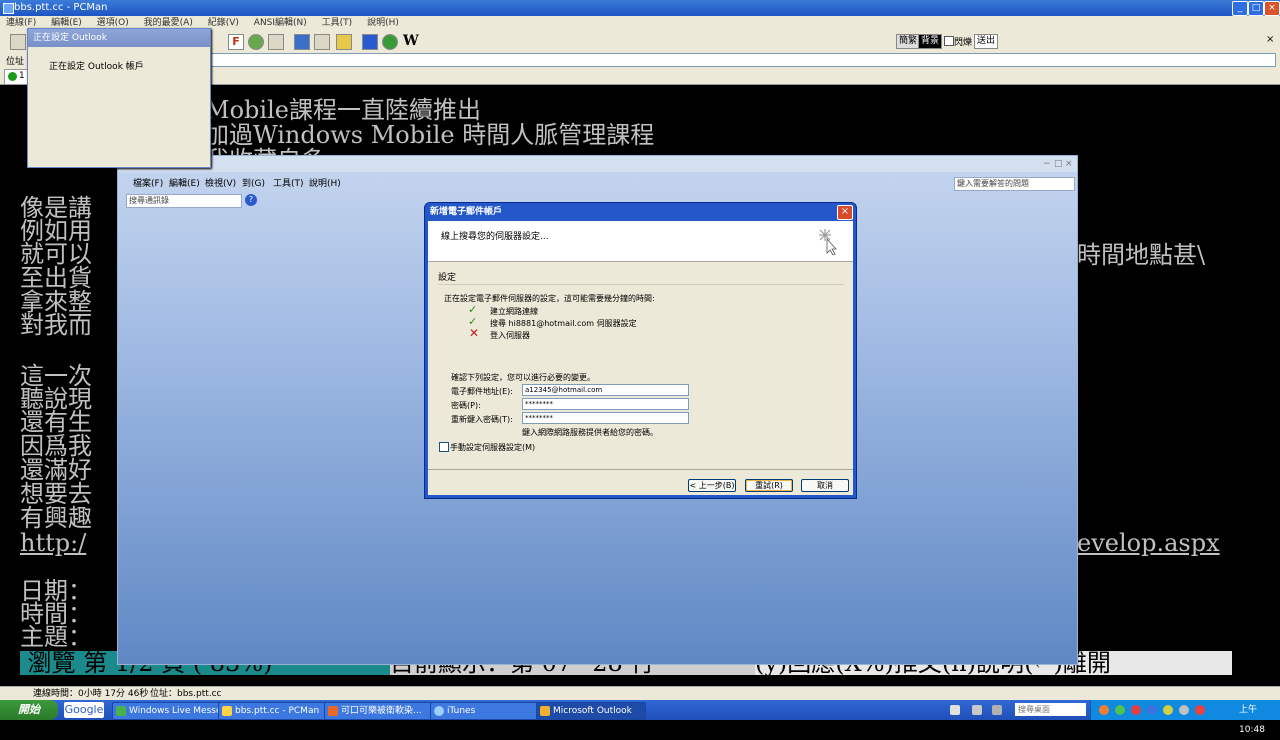 This screenshot has height=740, width=1280. What do you see at coordinates (223, 23) in the screenshot?
I see `menu-log: 紀錄(V)` at bounding box center [223, 23].